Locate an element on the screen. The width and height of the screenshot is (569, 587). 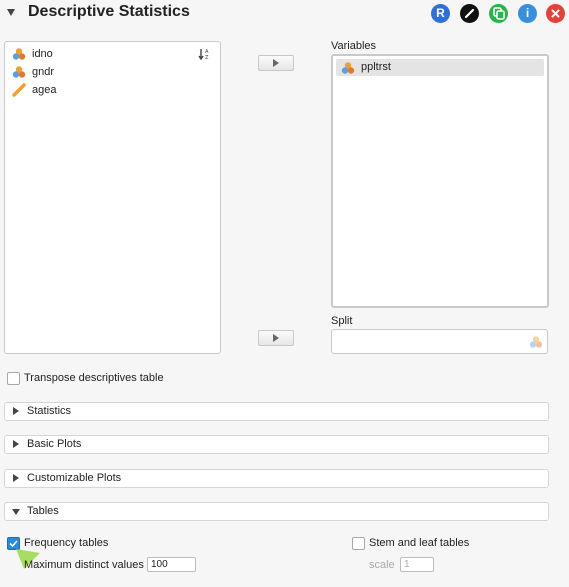
svg-text: Z is located at coordinates (207, 58).